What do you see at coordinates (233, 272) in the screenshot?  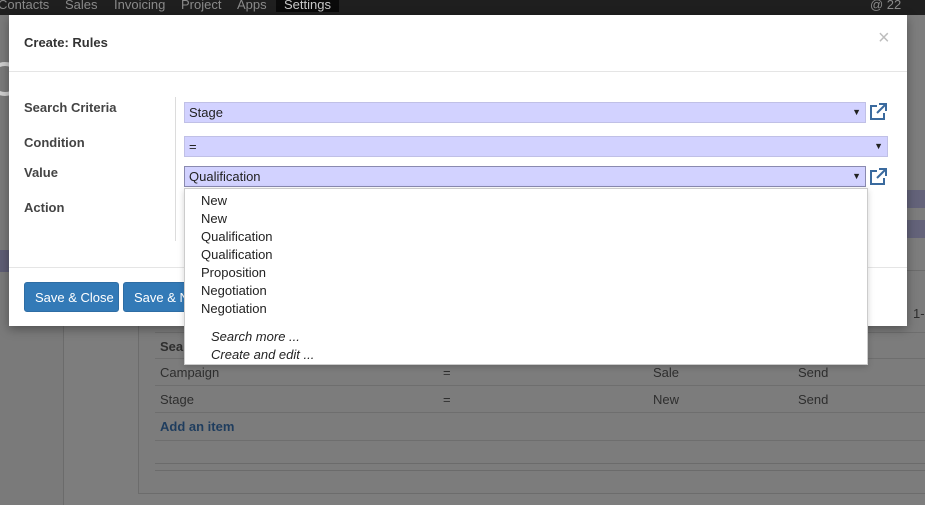 I see `dropdown-option: Proposition` at bounding box center [233, 272].